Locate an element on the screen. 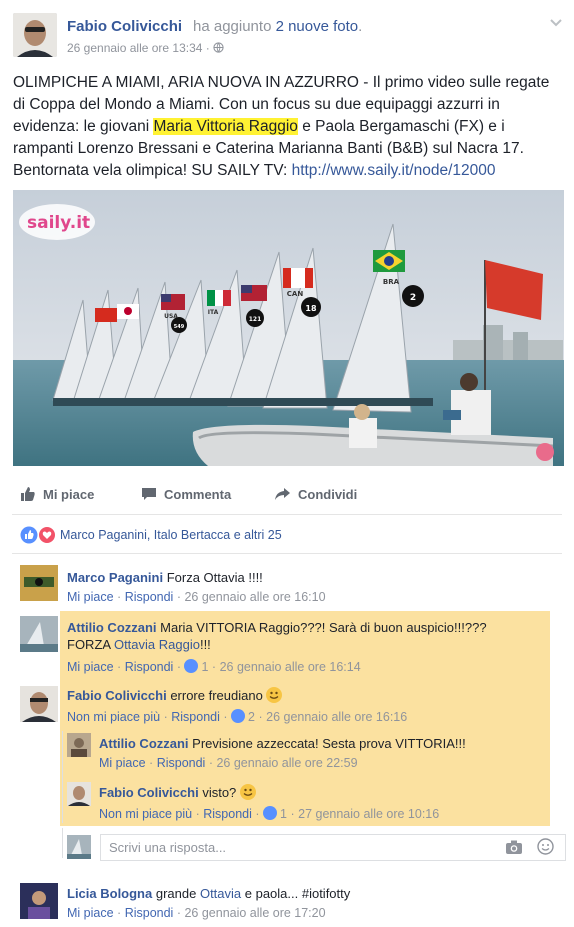  post-time-text: 26 gennaio alle ore 13:34 is located at coordinates (134, 48).